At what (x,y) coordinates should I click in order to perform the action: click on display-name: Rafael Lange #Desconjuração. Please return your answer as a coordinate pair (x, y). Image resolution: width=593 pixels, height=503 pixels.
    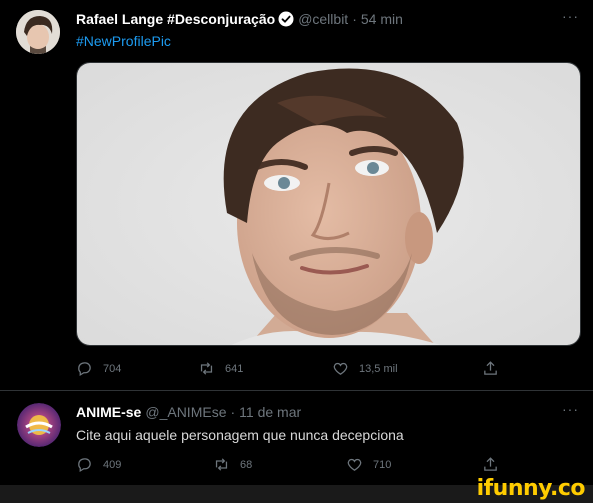
    Looking at the image, I should click on (175, 19).